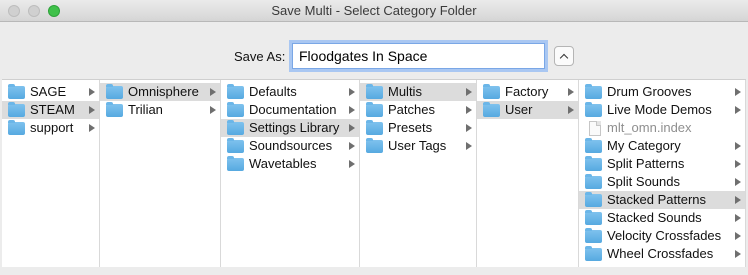 The width and height of the screenshot is (748, 275). Describe the element at coordinates (656, 199) in the screenshot. I see `browser-item-label: Stacked Patterns` at that location.